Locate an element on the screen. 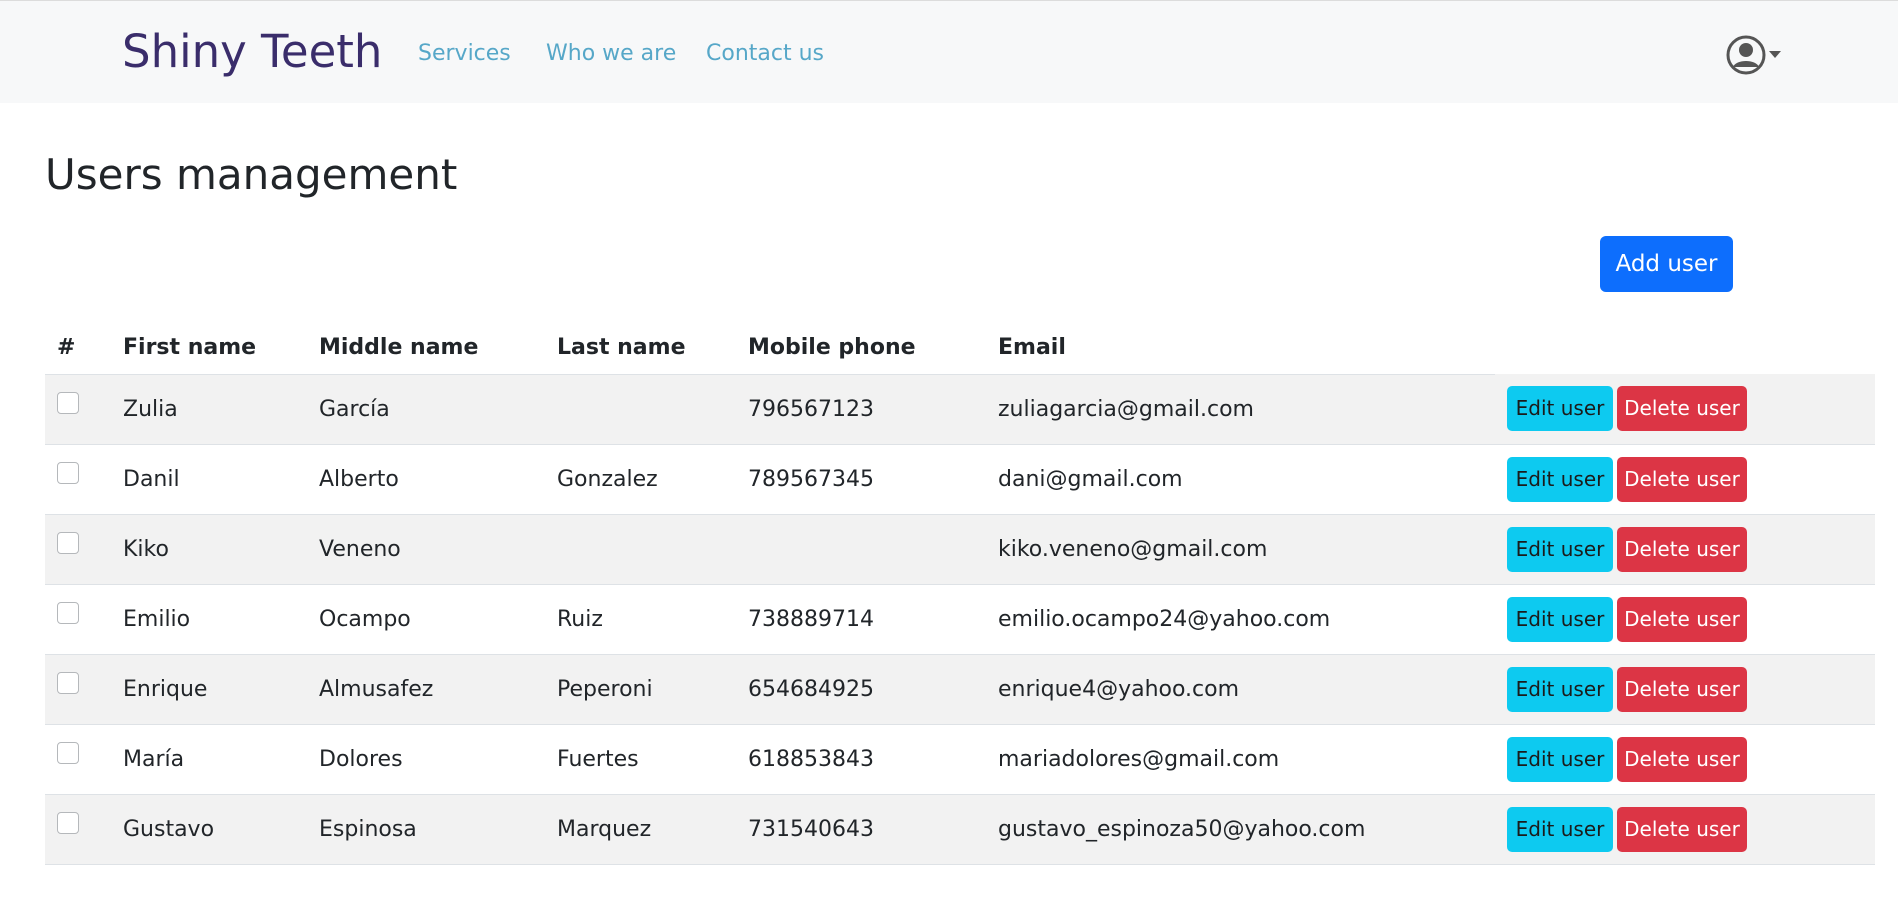 The height and width of the screenshot is (901, 1898). cell-middle-name: Ocampo is located at coordinates (426, 619).